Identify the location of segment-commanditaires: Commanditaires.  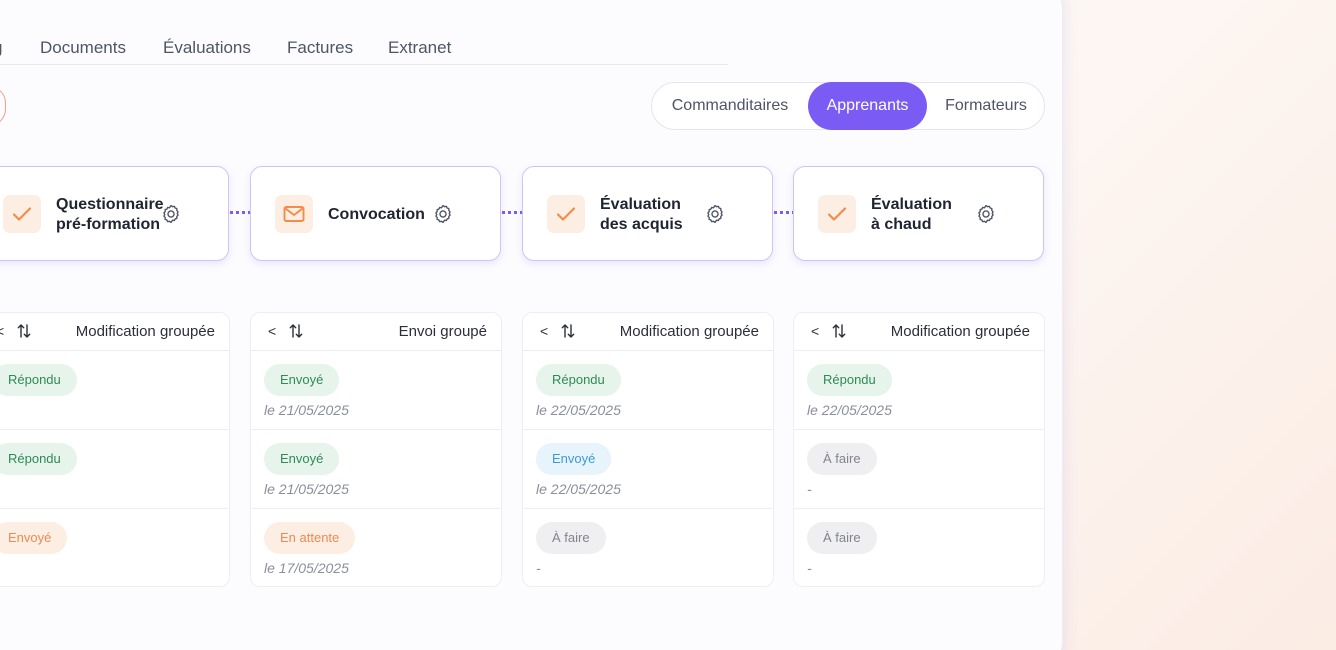
(730, 106).